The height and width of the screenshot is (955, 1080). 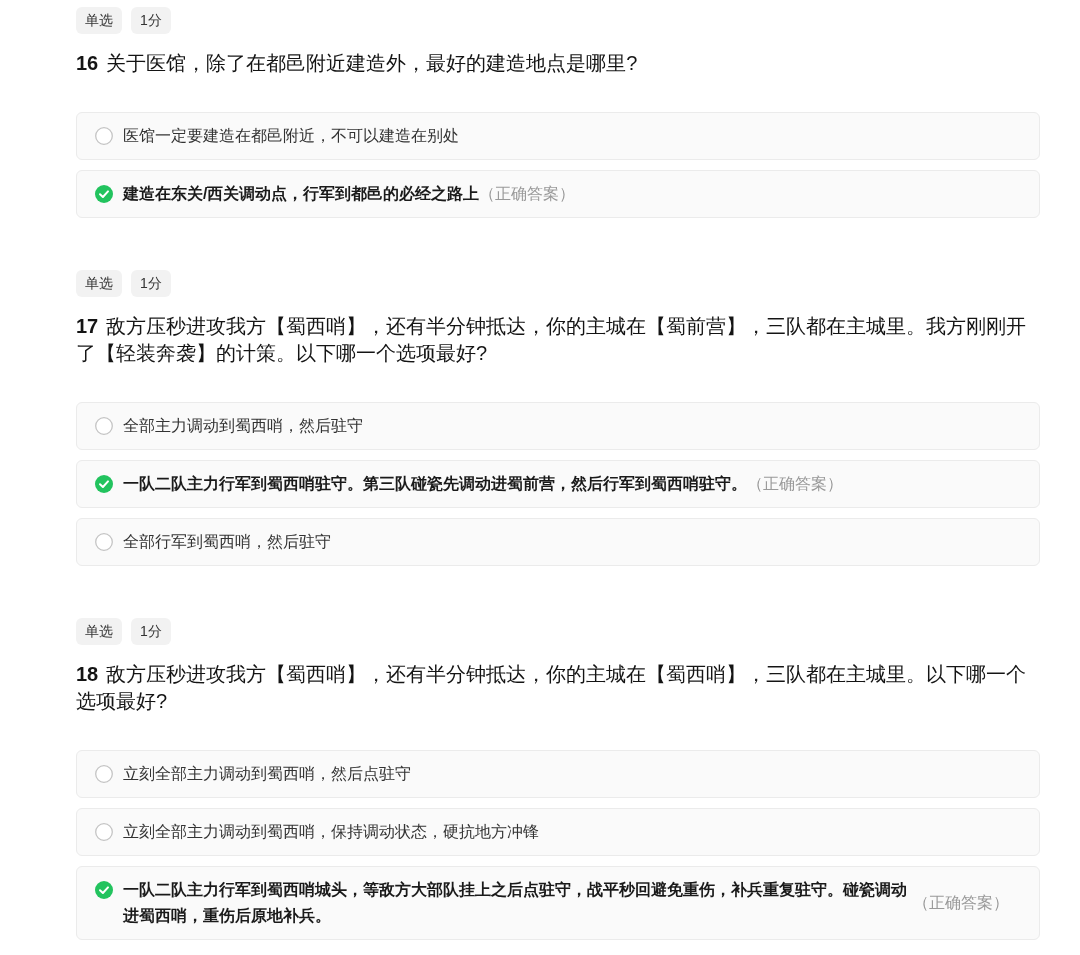 What do you see at coordinates (227, 542) in the screenshot?
I see `option-text: 全部行军到蜀西哨，然后驻守` at bounding box center [227, 542].